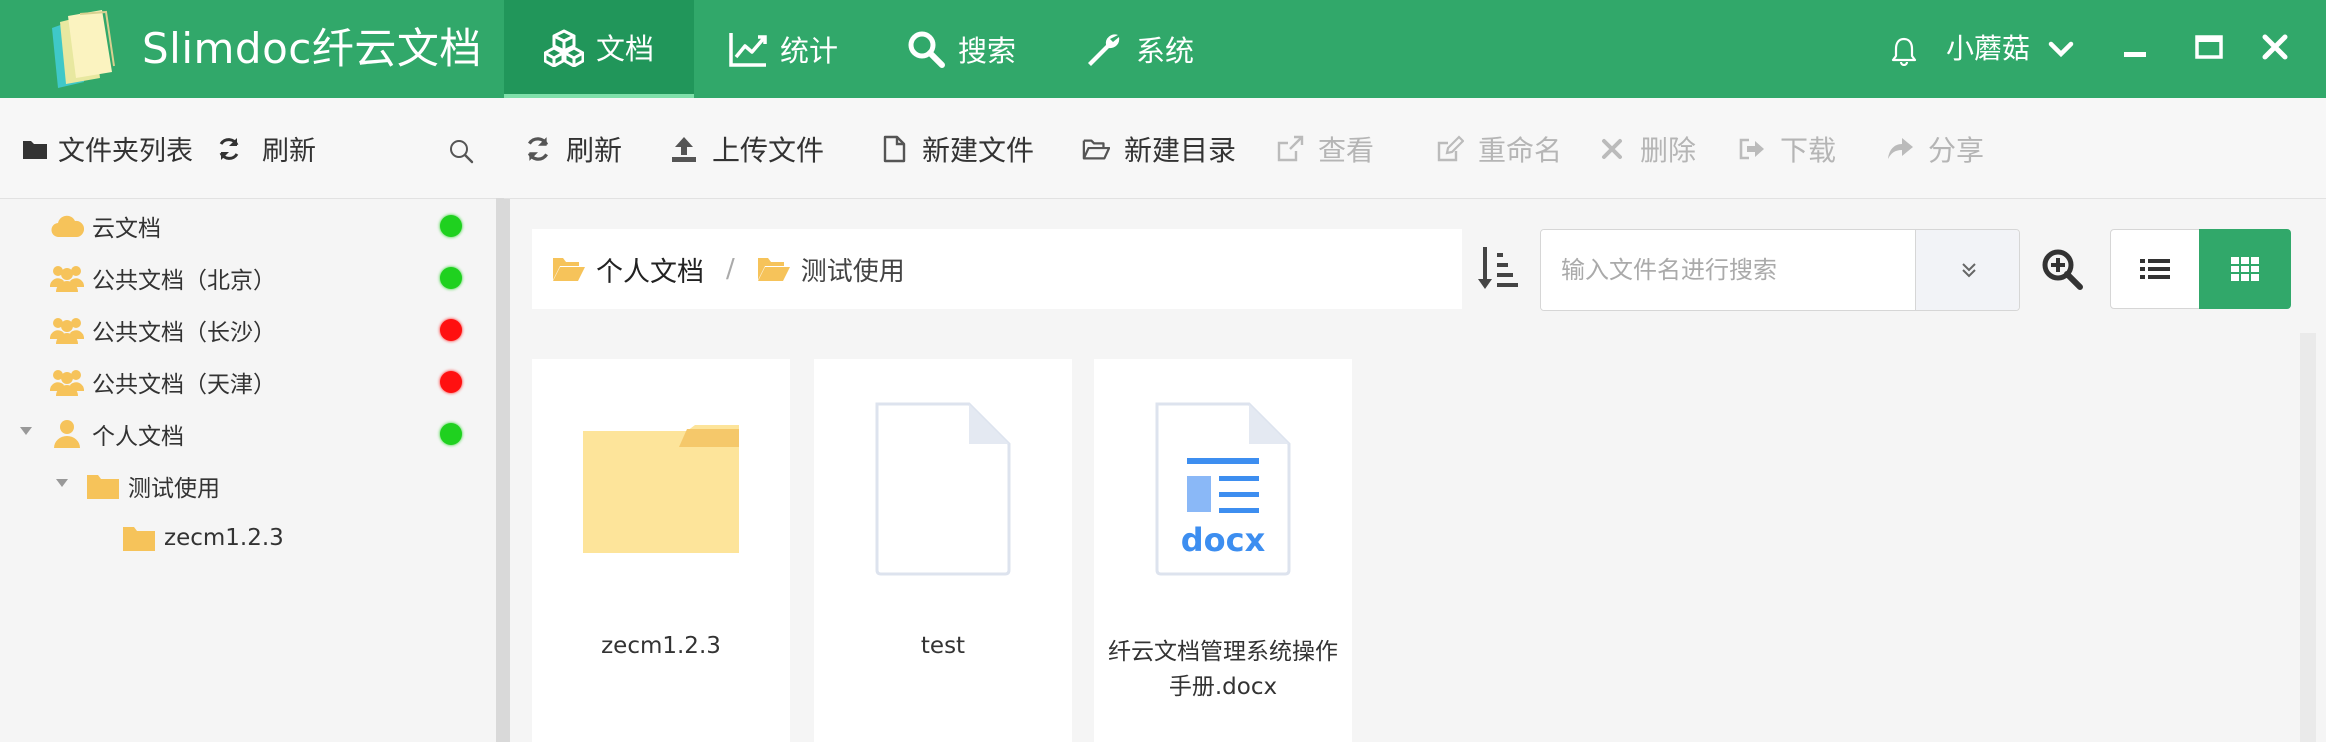 The height and width of the screenshot is (742, 2326). Describe the element at coordinates (1956, 150) in the screenshot. I see `share-label: 分享` at that location.